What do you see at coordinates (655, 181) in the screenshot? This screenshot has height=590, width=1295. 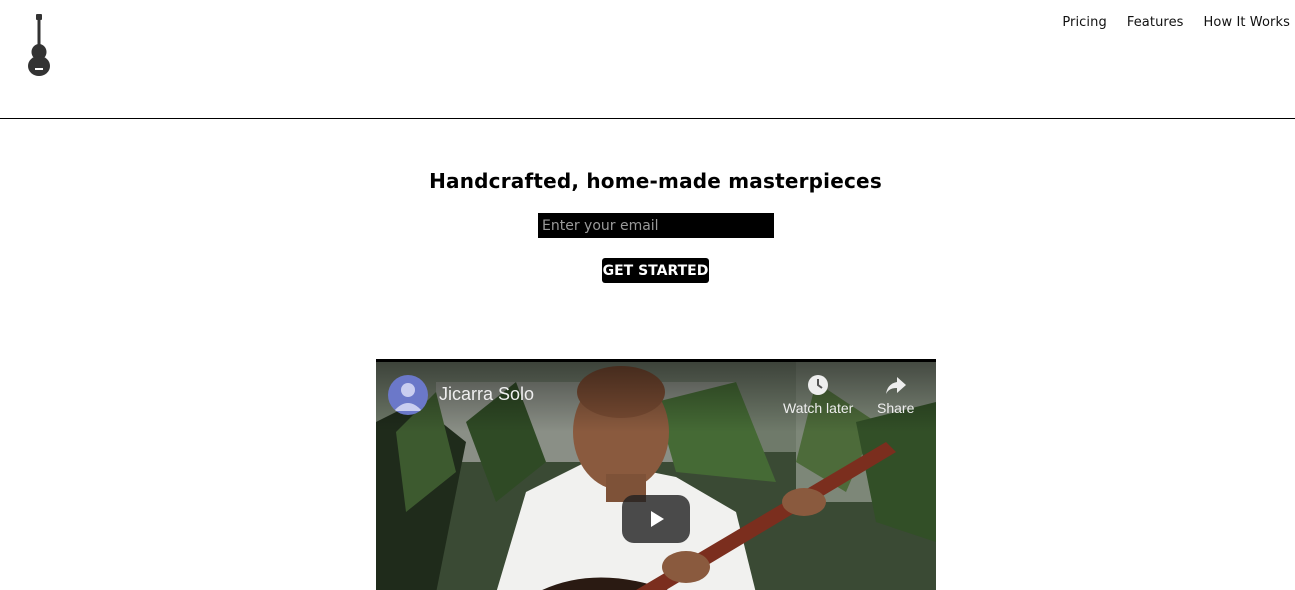 I see `hero-title: Handcrafted, home-made masterpieces` at bounding box center [655, 181].